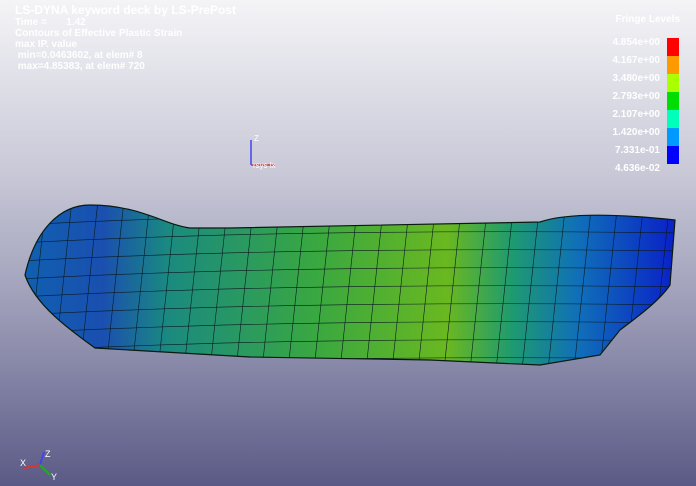 This screenshot has width=696, height=486. I want to click on rsys-label: rsys lx, so click(264, 165).